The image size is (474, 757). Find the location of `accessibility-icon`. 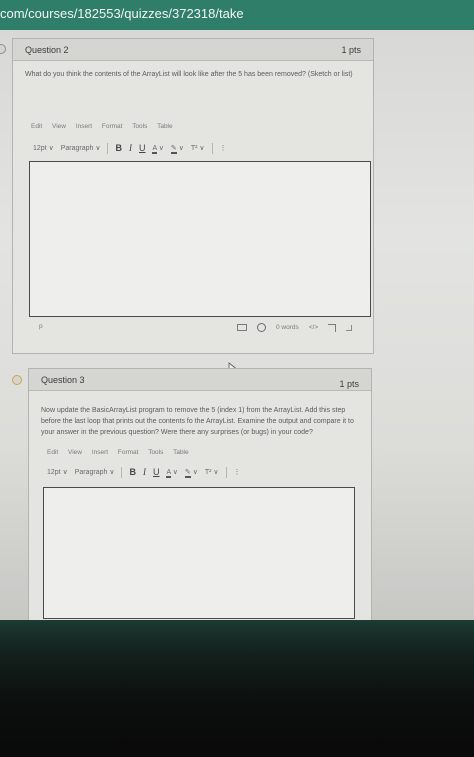

accessibility-icon is located at coordinates (261, 327).